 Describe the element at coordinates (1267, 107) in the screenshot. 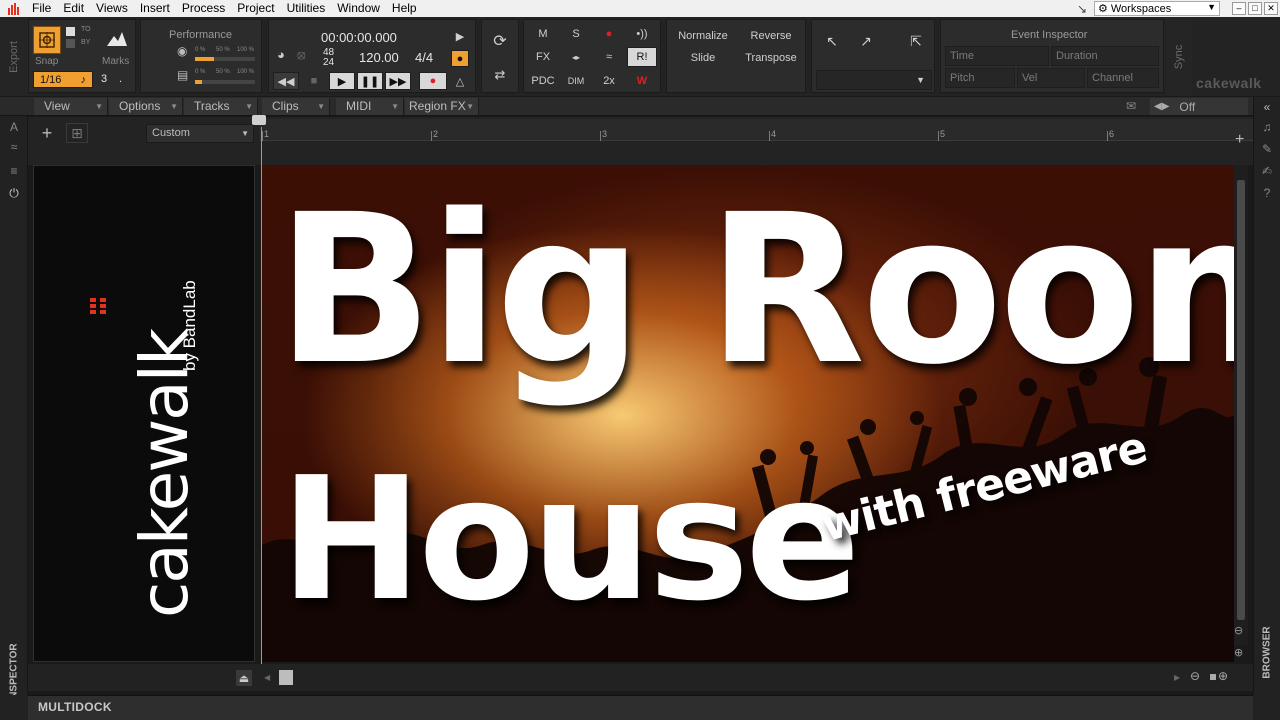

I see `expand-browser-icon: «` at that location.